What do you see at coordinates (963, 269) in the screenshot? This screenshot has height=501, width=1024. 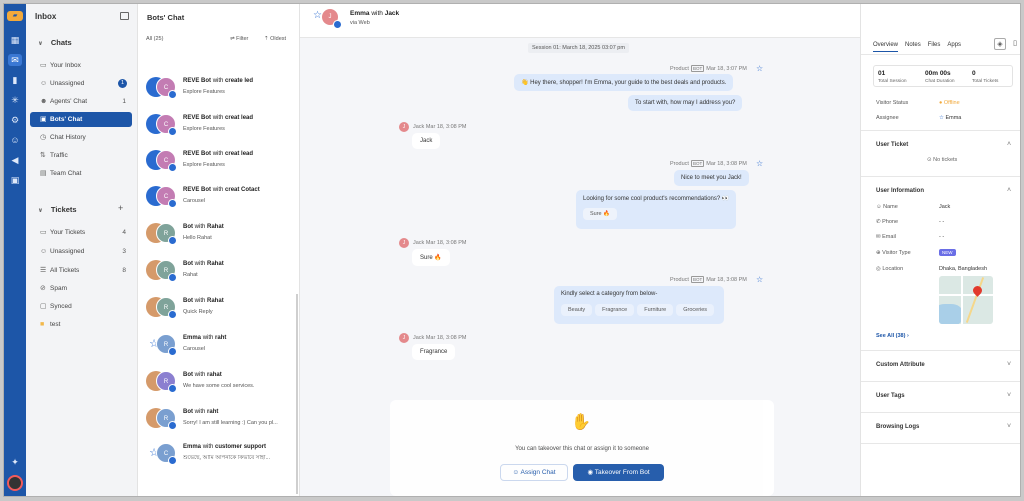 I see `info-location-value: Dhaka, Bangladesh` at bounding box center [963, 269].